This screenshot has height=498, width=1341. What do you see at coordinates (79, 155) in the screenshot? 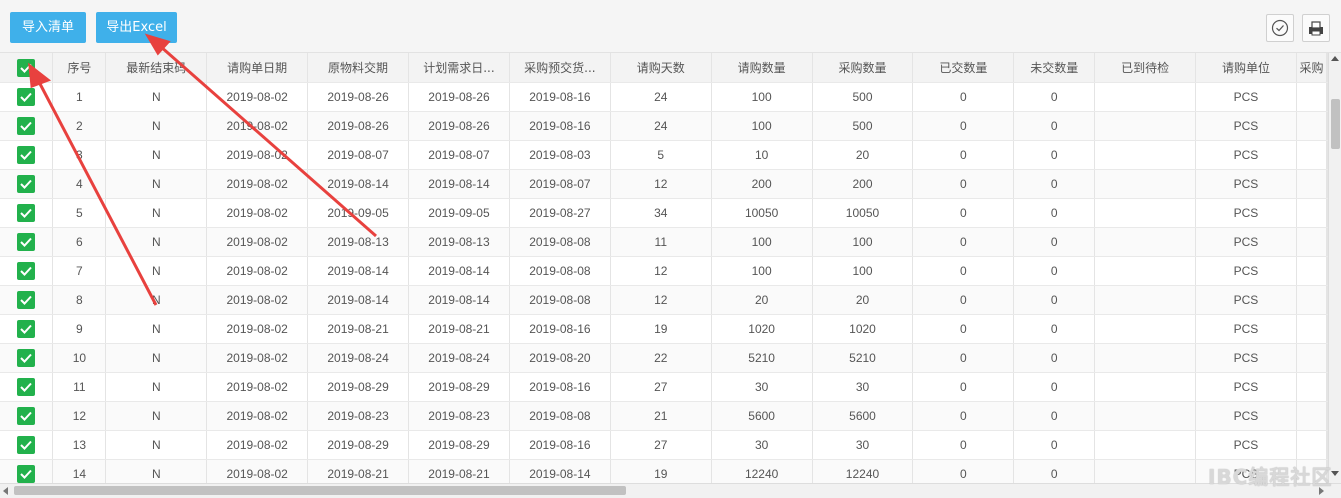
I see `table-cell: 3` at bounding box center [79, 155].